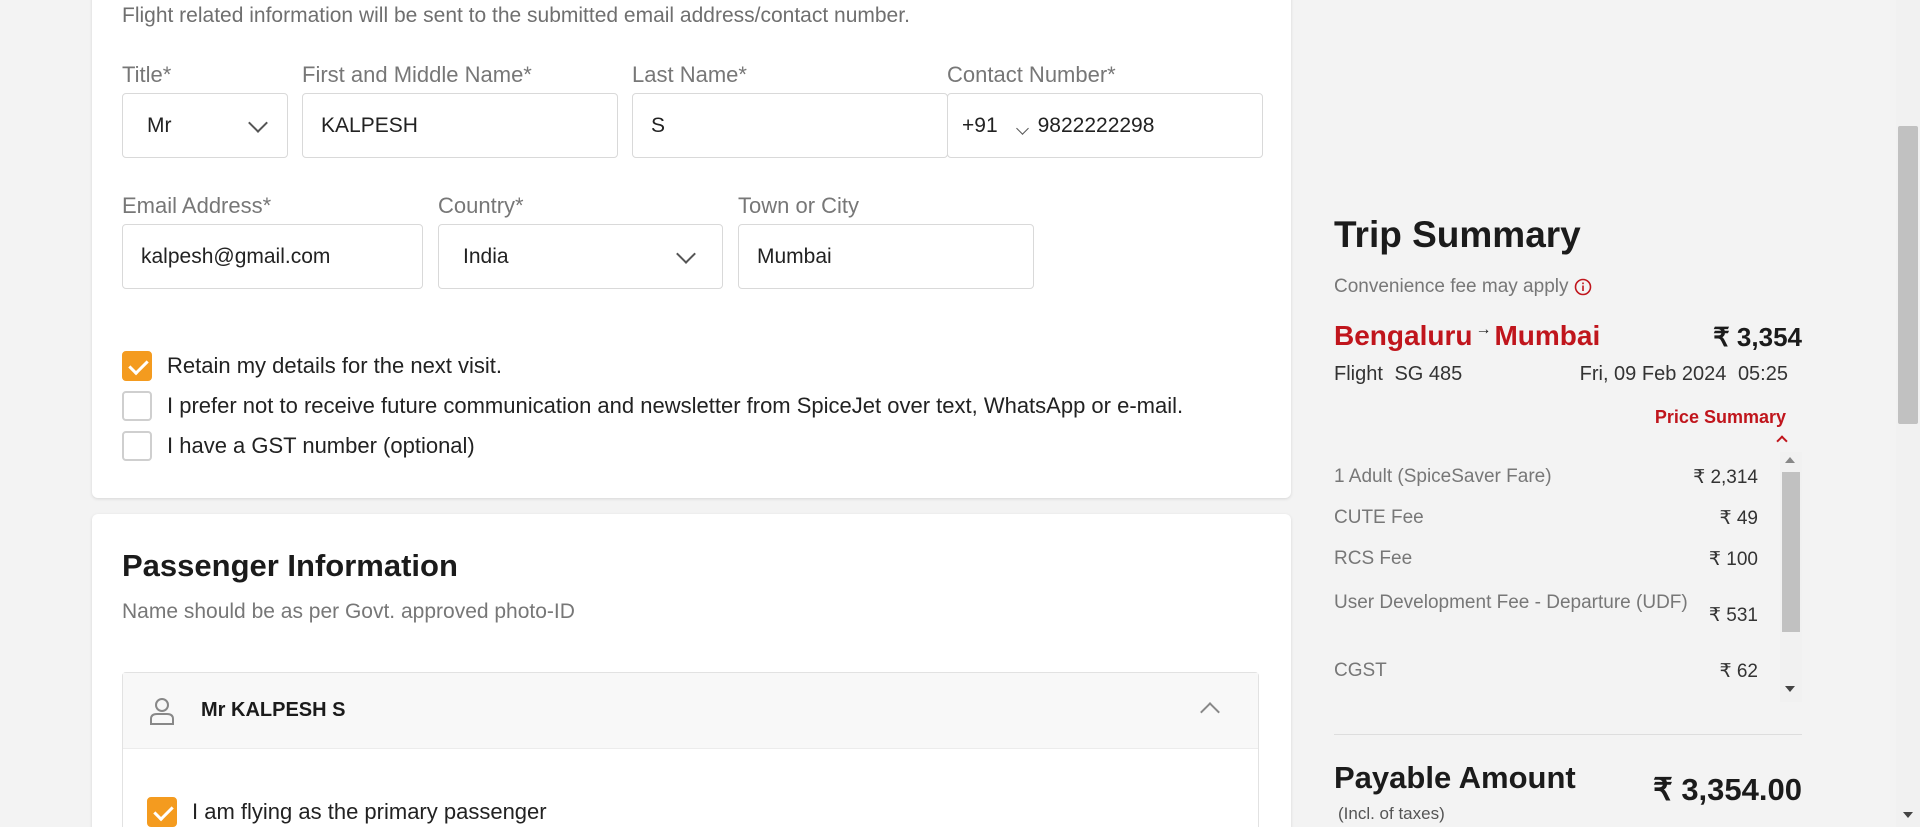  Describe the element at coordinates (1358, 374) in the screenshot. I see `flight-label: Flight` at that location.